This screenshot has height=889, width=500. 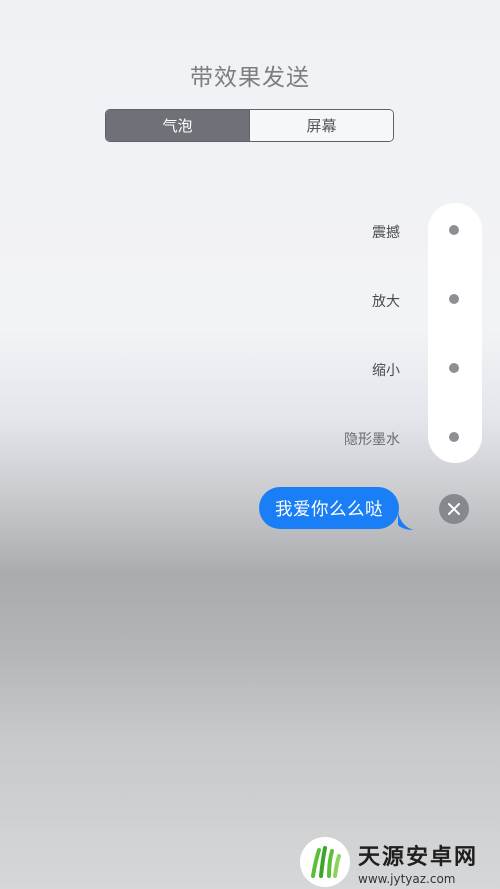 I want to click on effect-label-invisible-ink: 隐形墨水, so click(x=372, y=439).